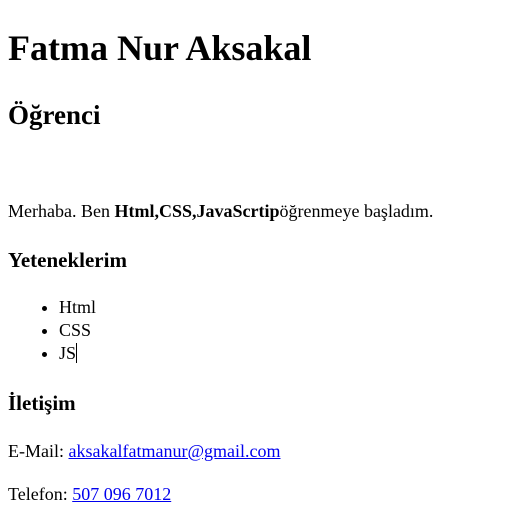 This screenshot has width=522, height=525. What do you see at coordinates (261, 494) in the screenshot?
I see `phone-line: Telefon: 507 096 7012` at bounding box center [261, 494].